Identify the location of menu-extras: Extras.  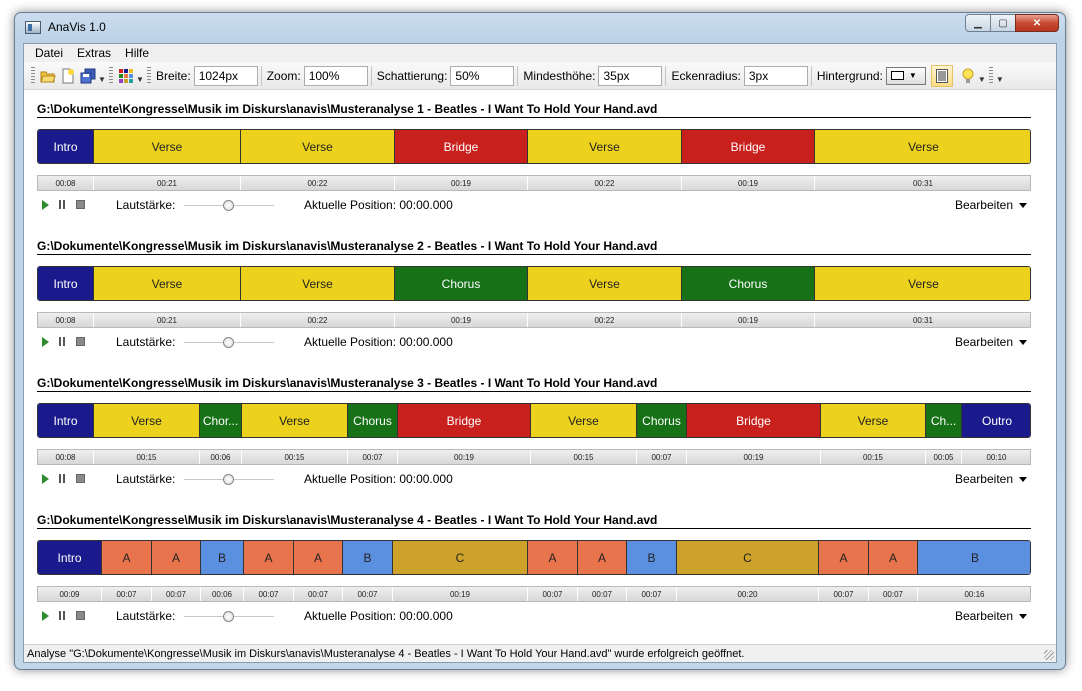
(94, 53).